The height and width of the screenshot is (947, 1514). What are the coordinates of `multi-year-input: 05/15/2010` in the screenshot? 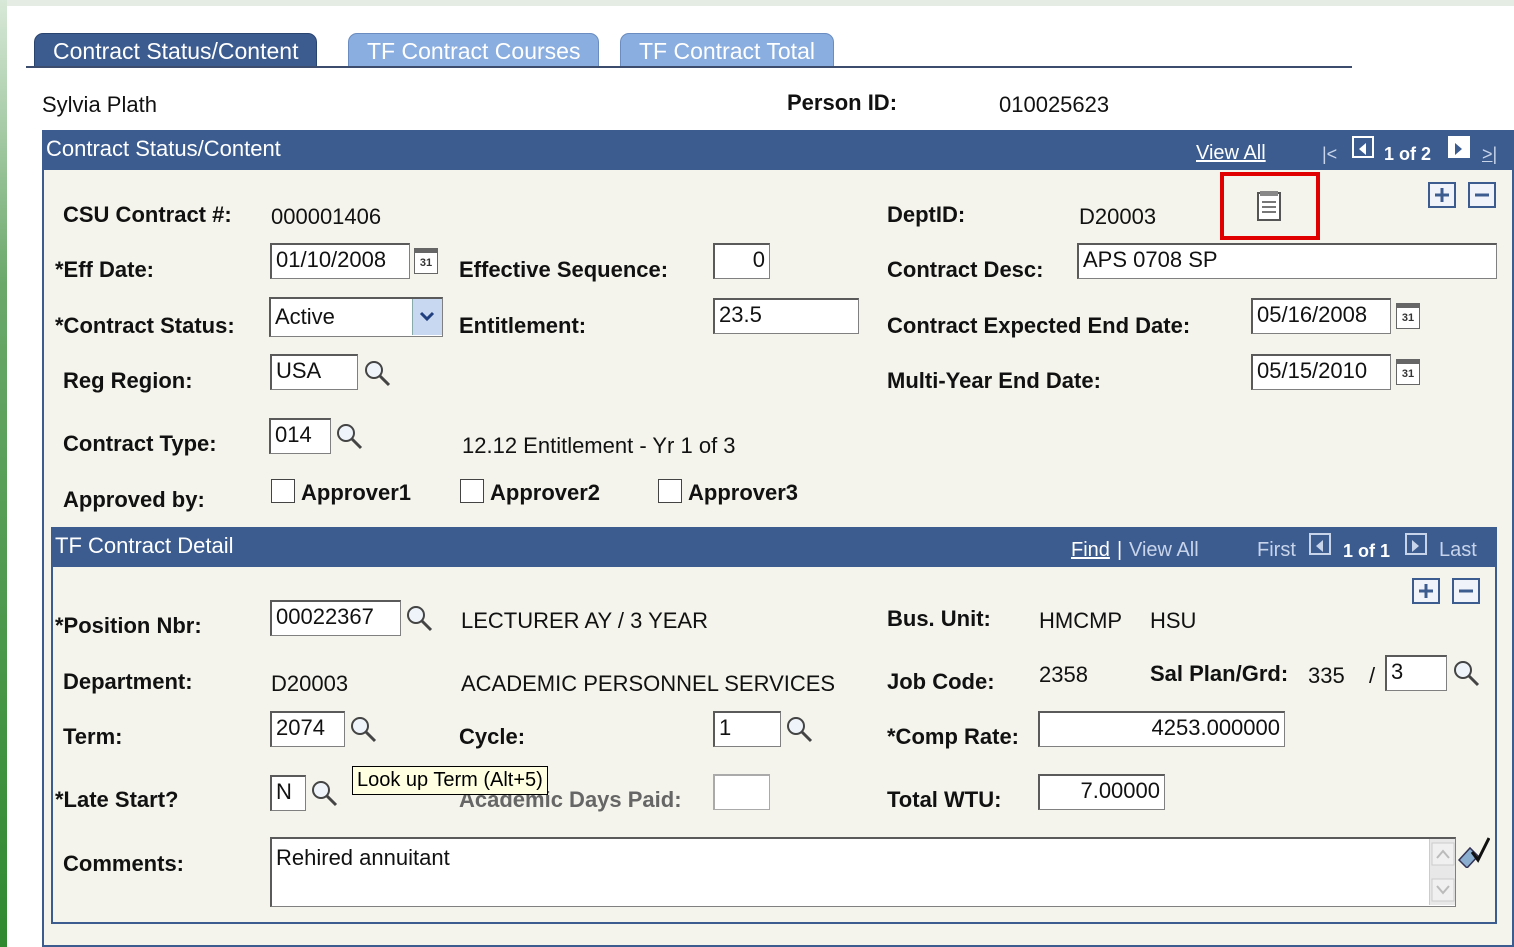 It's located at (1321, 372).